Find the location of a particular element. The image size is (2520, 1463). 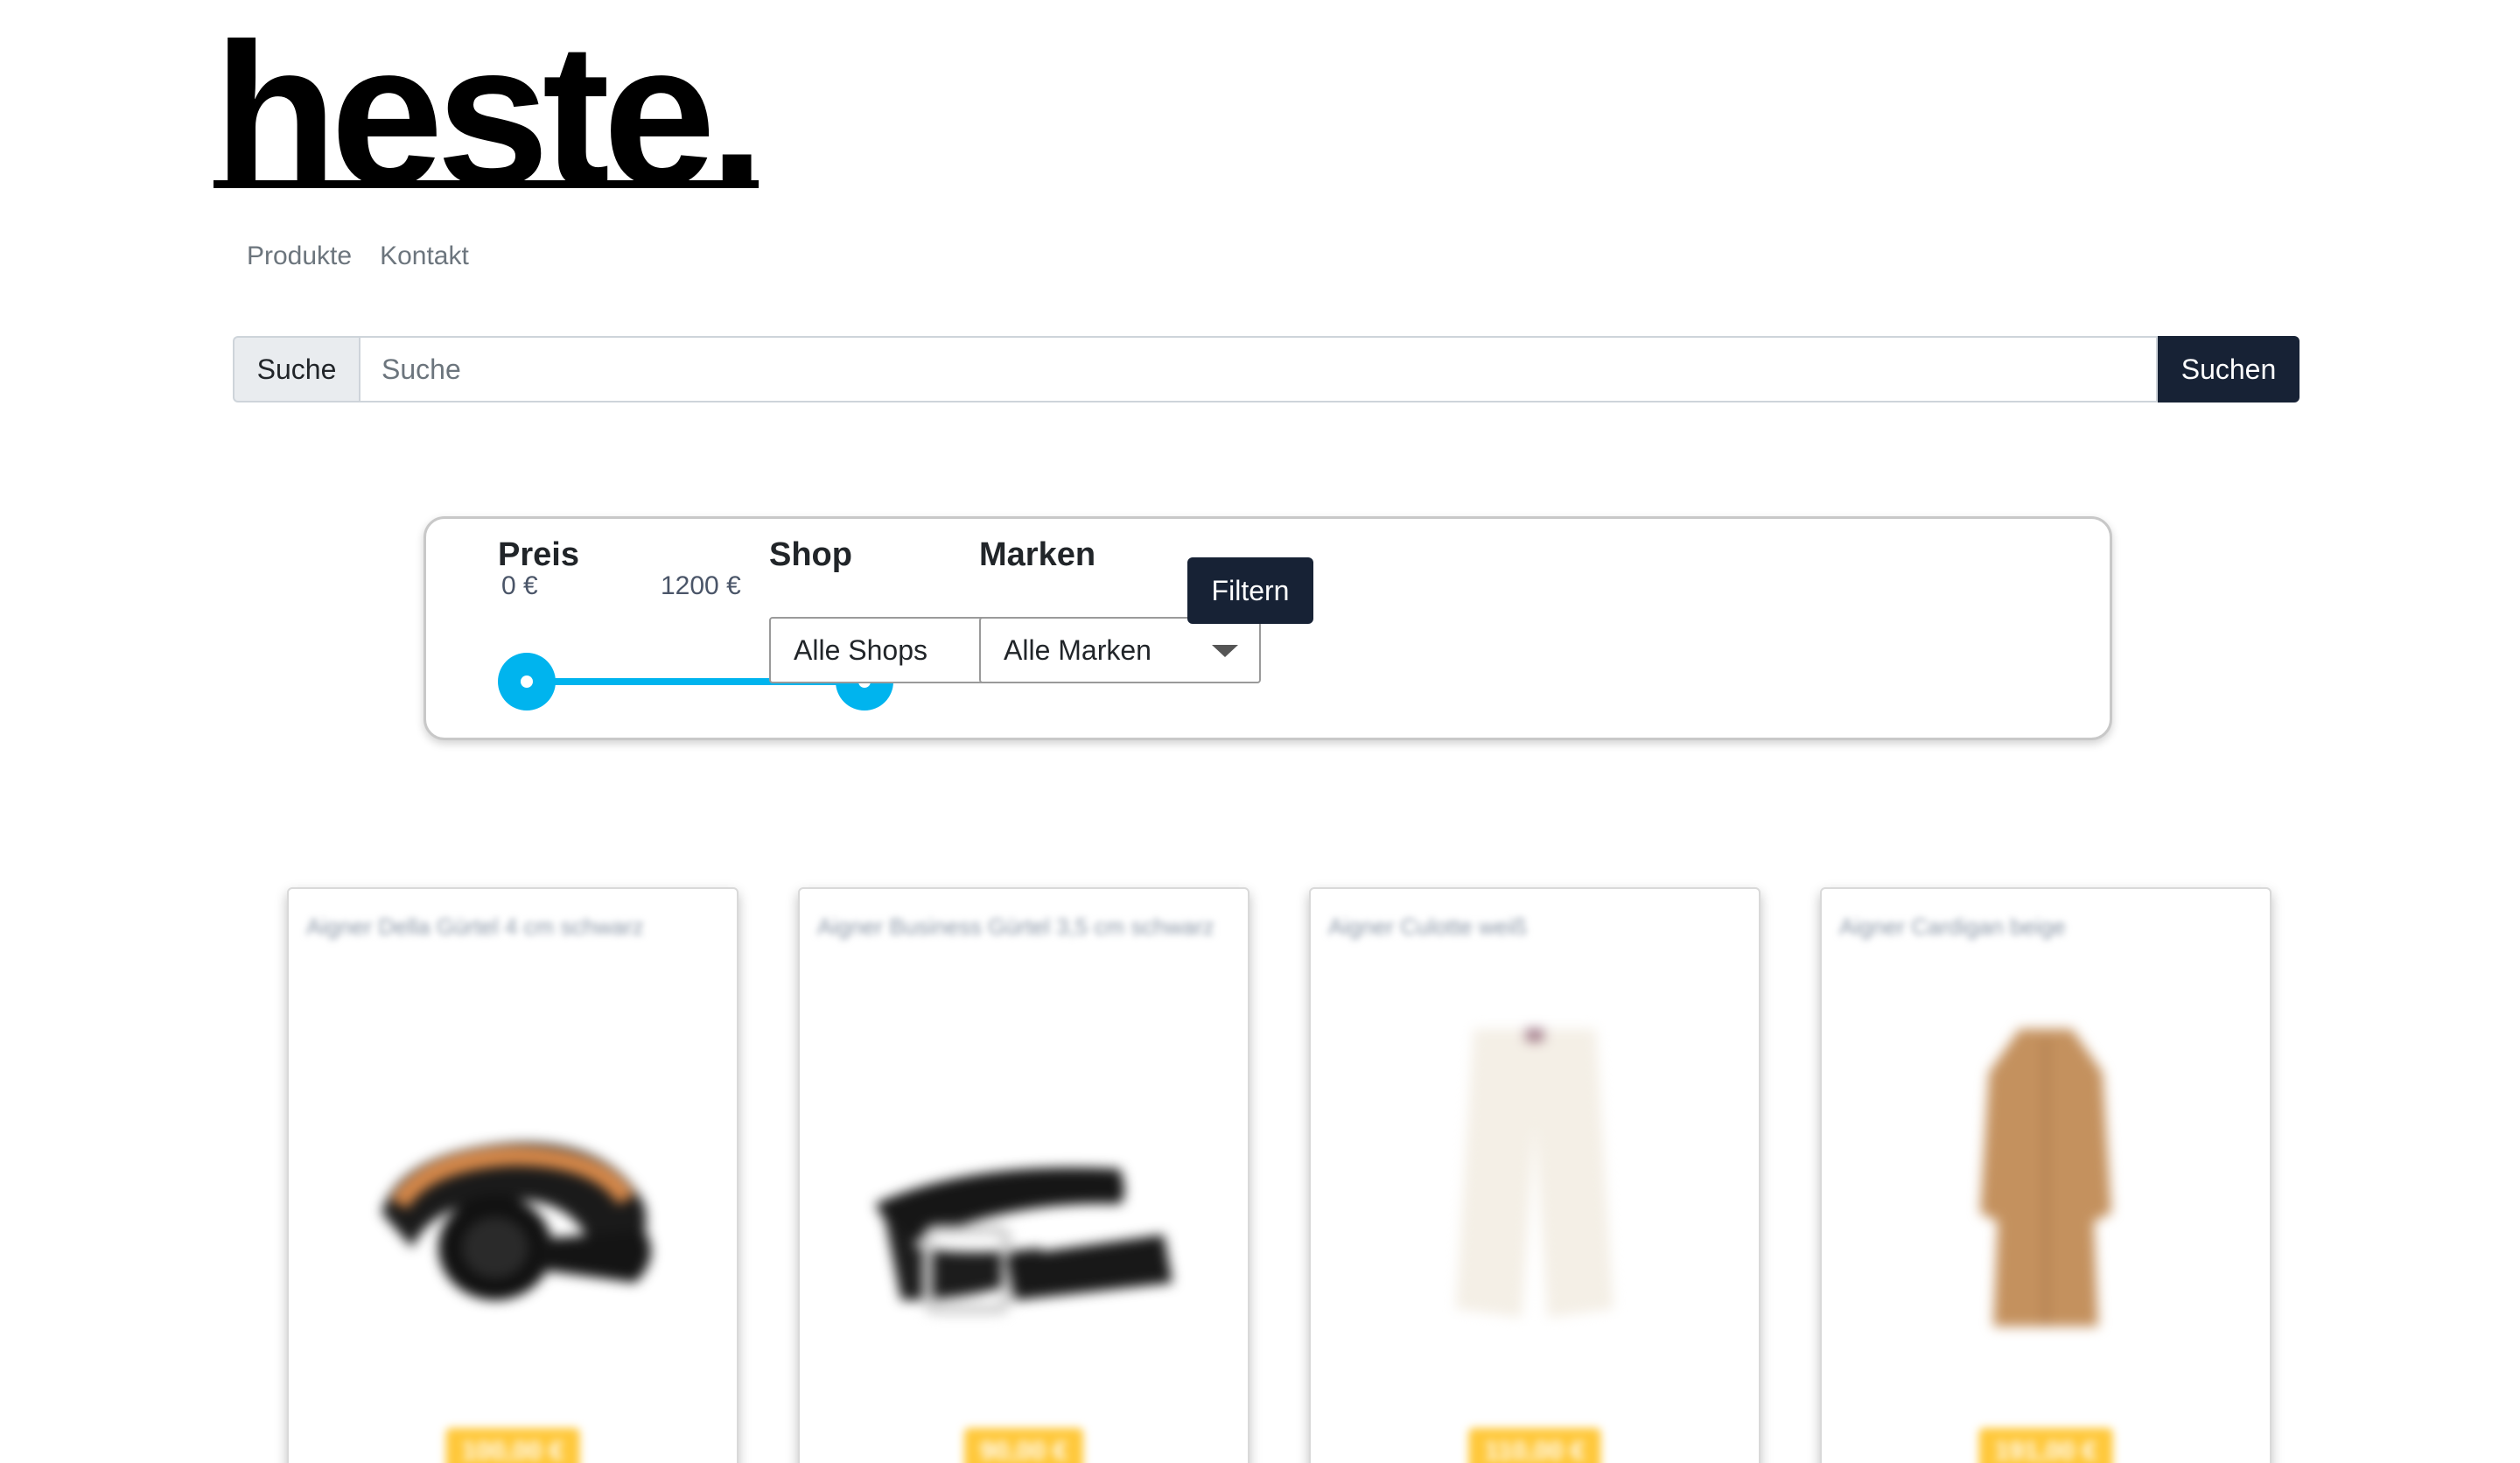

product-title: Aigner Cardigan beige is located at coordinates (1952, 927).